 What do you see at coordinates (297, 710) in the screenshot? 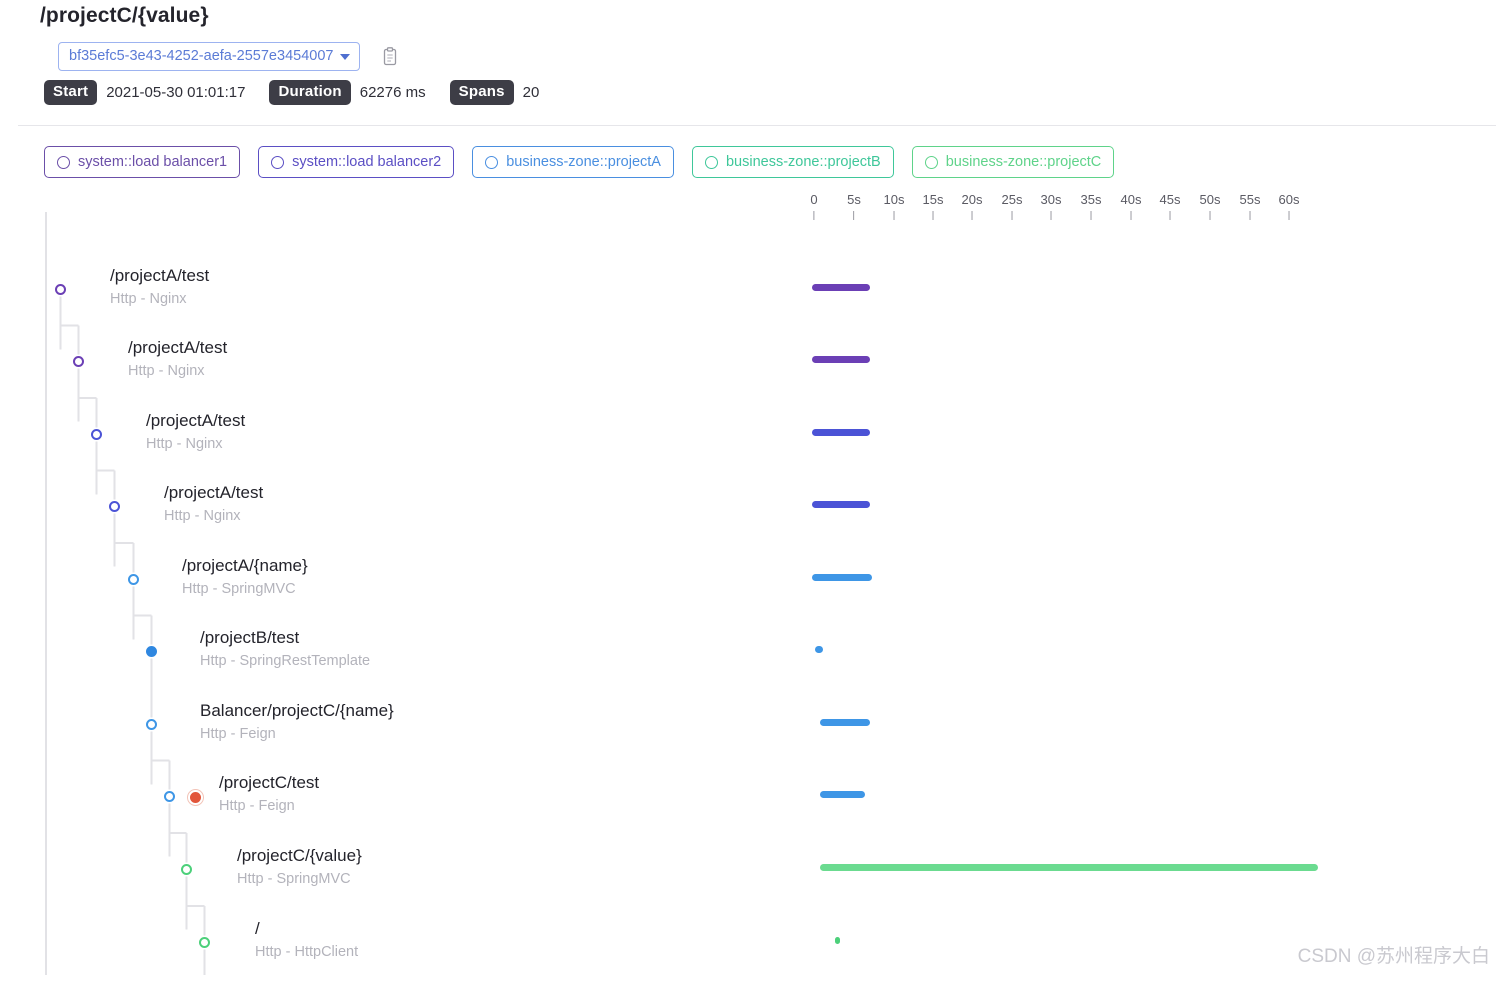
I see `span-name: Balancer/projectC/{name}` at bounding box center [297, 710].